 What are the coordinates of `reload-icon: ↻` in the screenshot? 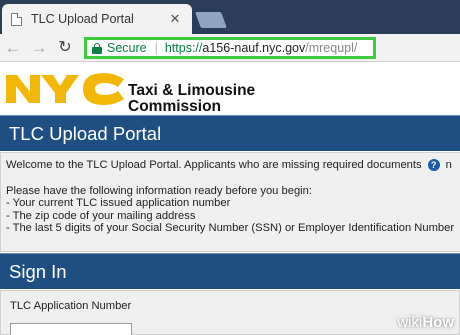 It's located at (65, 48).